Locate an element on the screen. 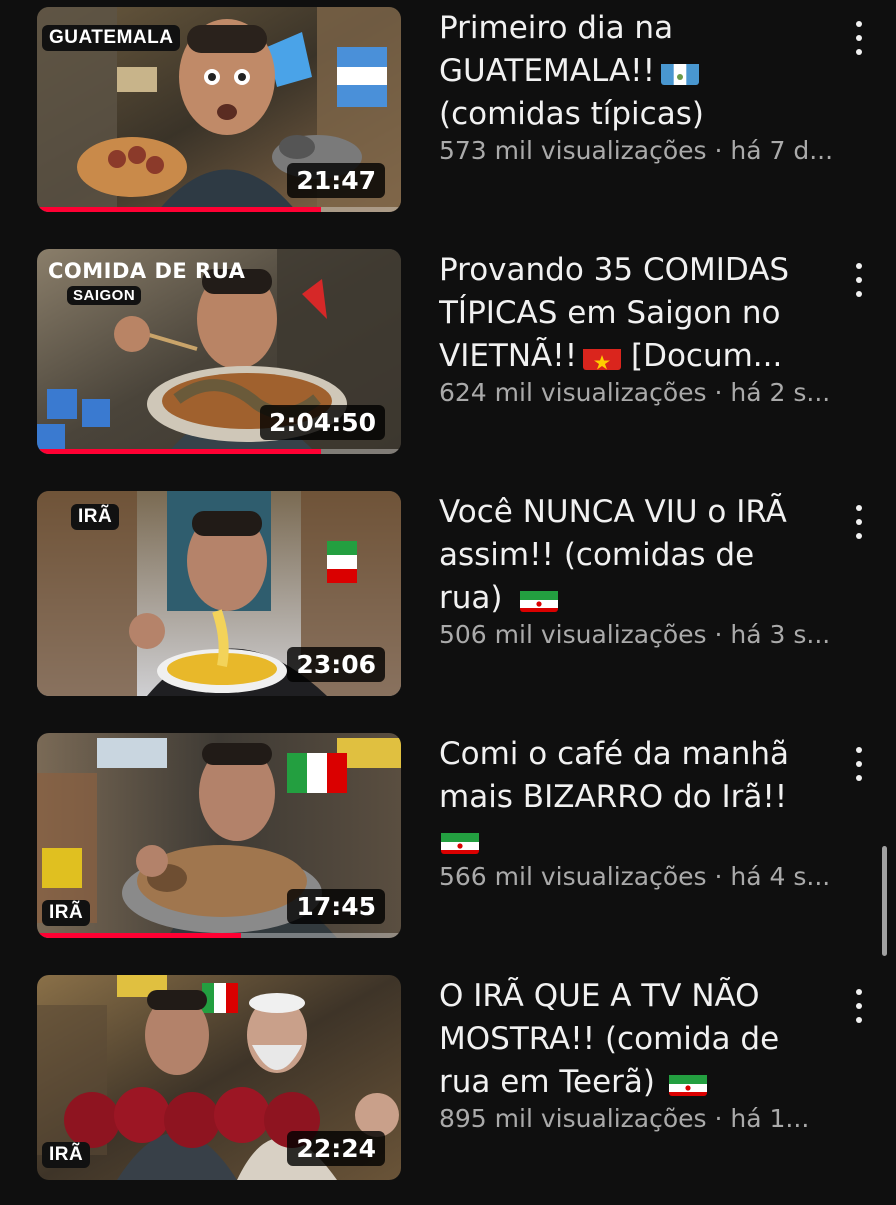 Image resolution: width=896 pixels, height=1205 pixels. duration-badge: 22:24 is located at coordinates (336, 1148).